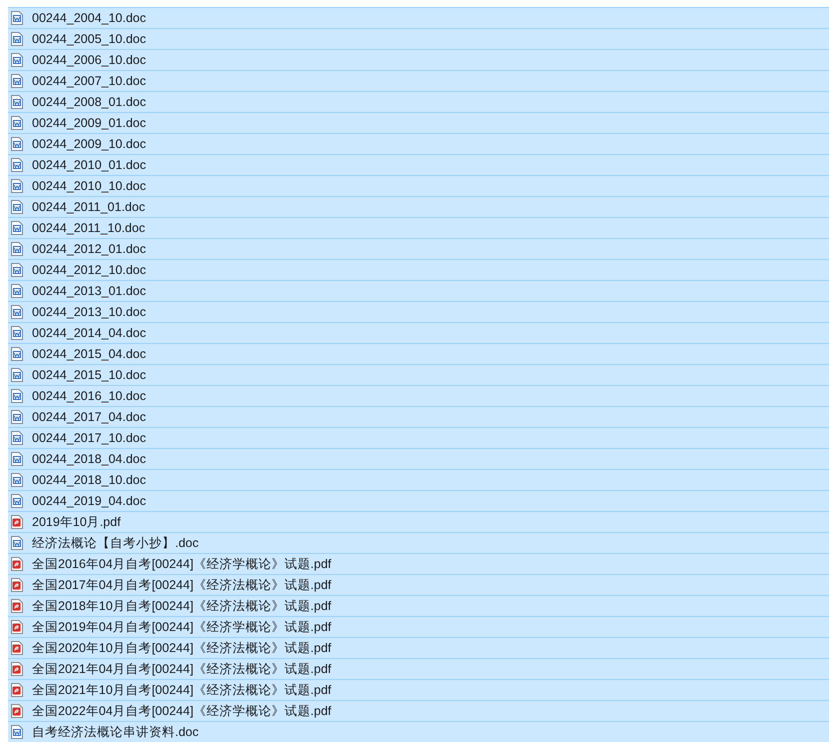 This screenshot has width=829, height=742. What do you see at coordinates (418, 374) in the screenshot?
I see `file-row: 00244_2015_10.doc` at bounding box center [418, 374].